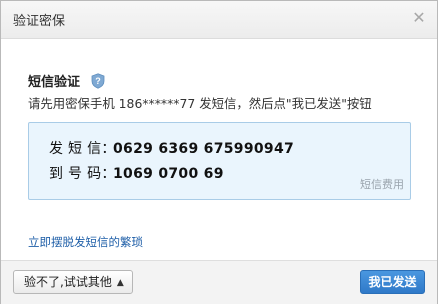  I want to click on sms-number-row: 到 号 码：1069 0700 69, so click(136, 173).